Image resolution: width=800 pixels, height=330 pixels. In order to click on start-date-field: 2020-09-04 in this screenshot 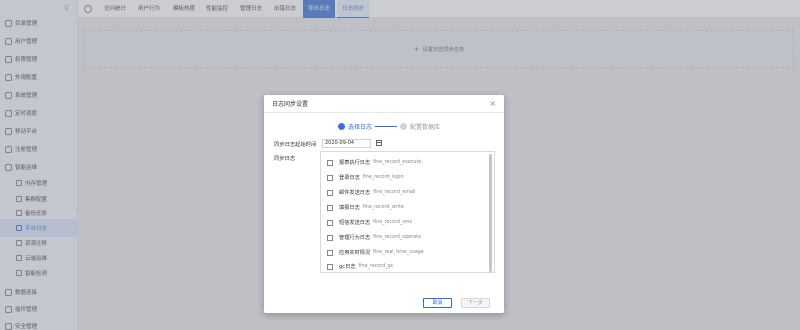, I will do `click(346, 143)`.